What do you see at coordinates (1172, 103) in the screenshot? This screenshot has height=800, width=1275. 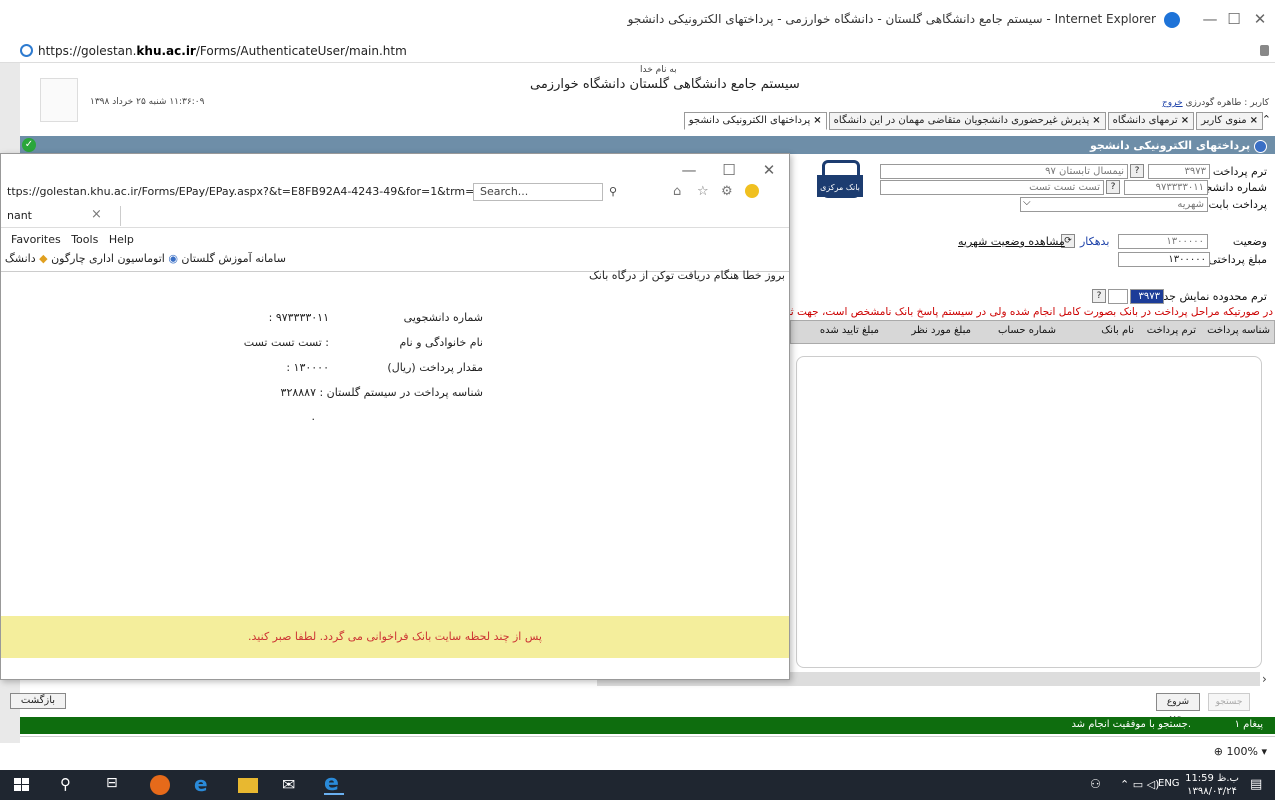 I see `logout-link: خروج` at bounding box center [1172, 103].